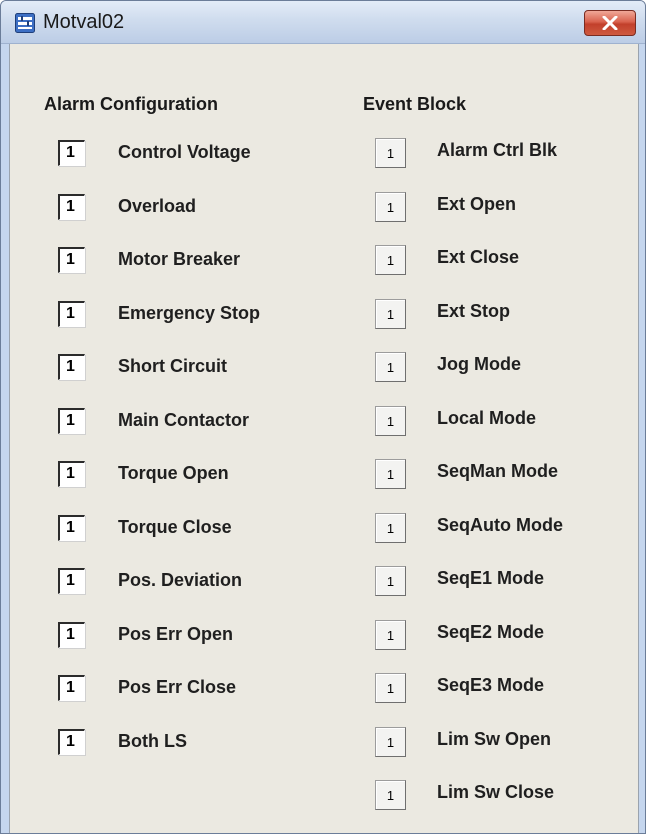  Describe the element at coordinates (177, 687) in the screenshot. I see `alarm-label: Pos Err Close` at that location.